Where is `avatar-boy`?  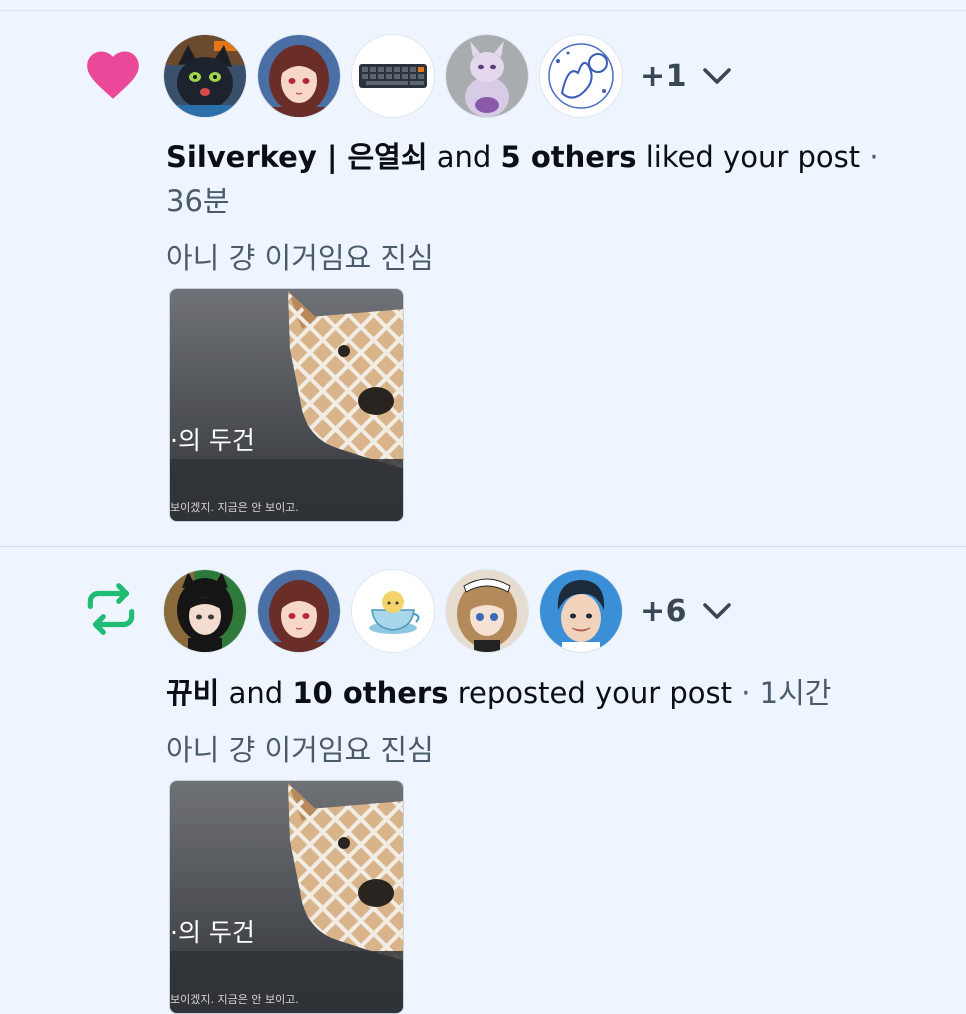 avatar-boy is located at coordinates (581, 611).